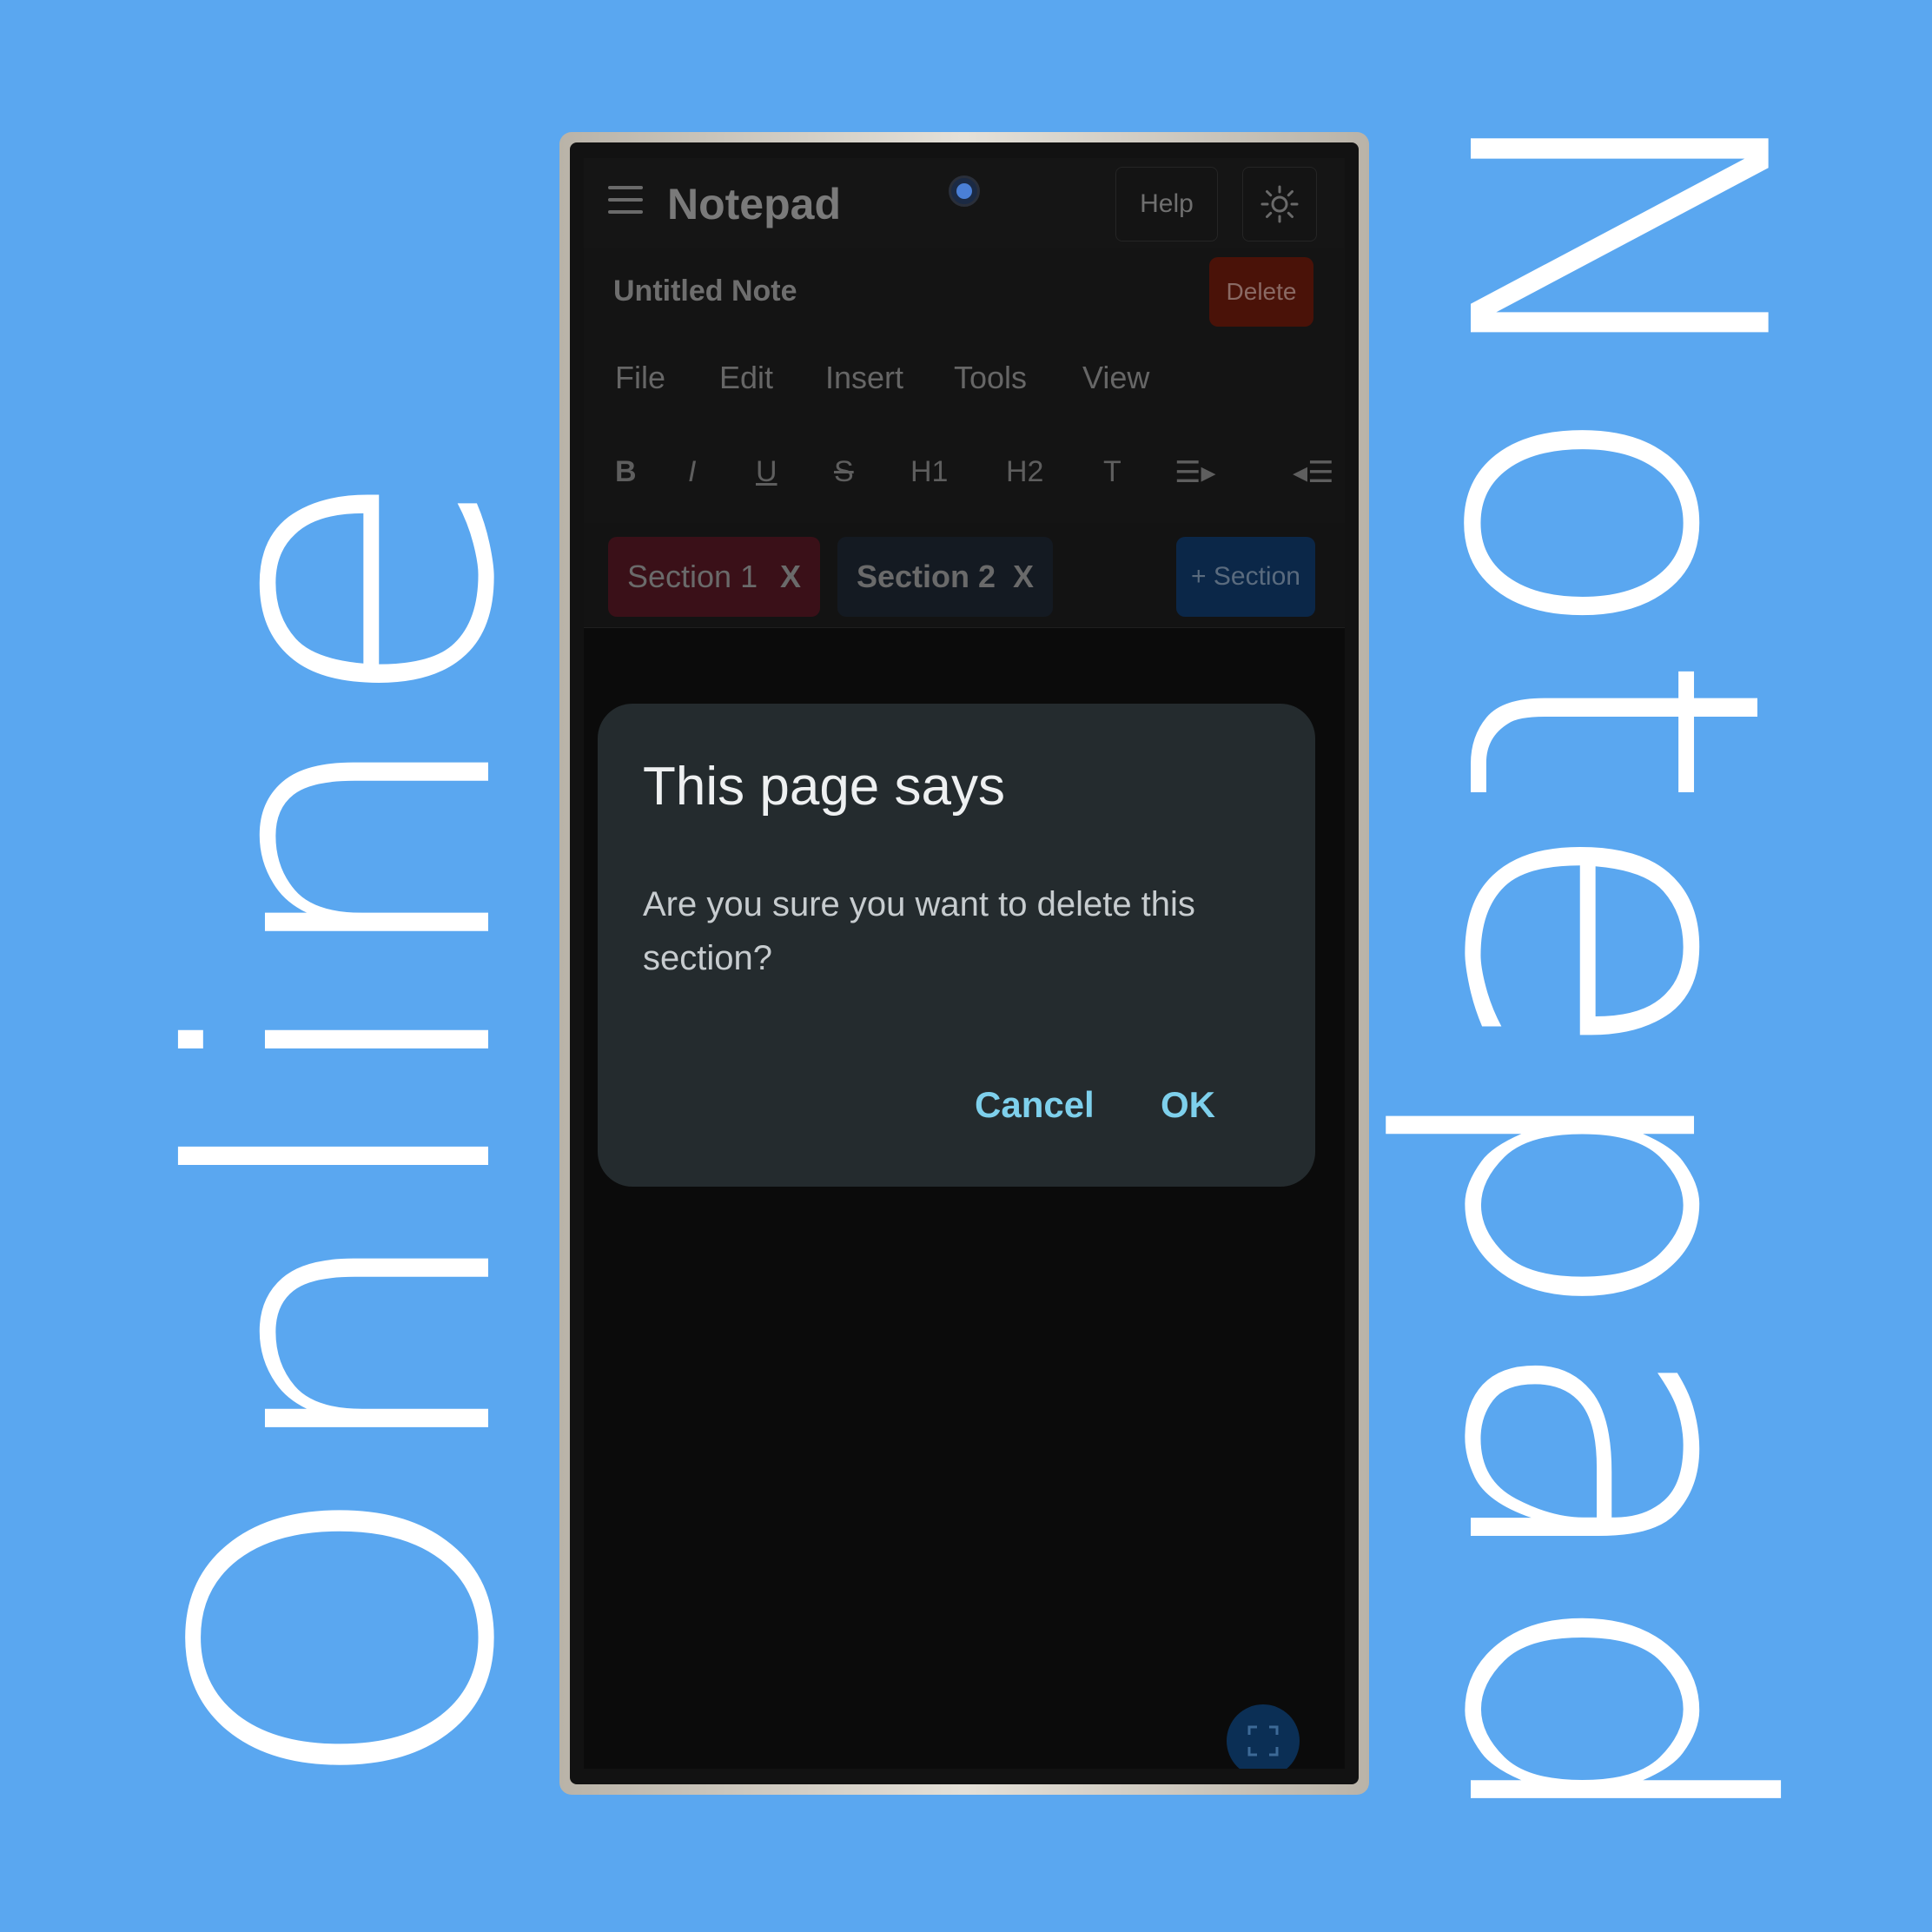  I want to click on menu-bar: File Edit Insert Tools View, so click(965, 379).